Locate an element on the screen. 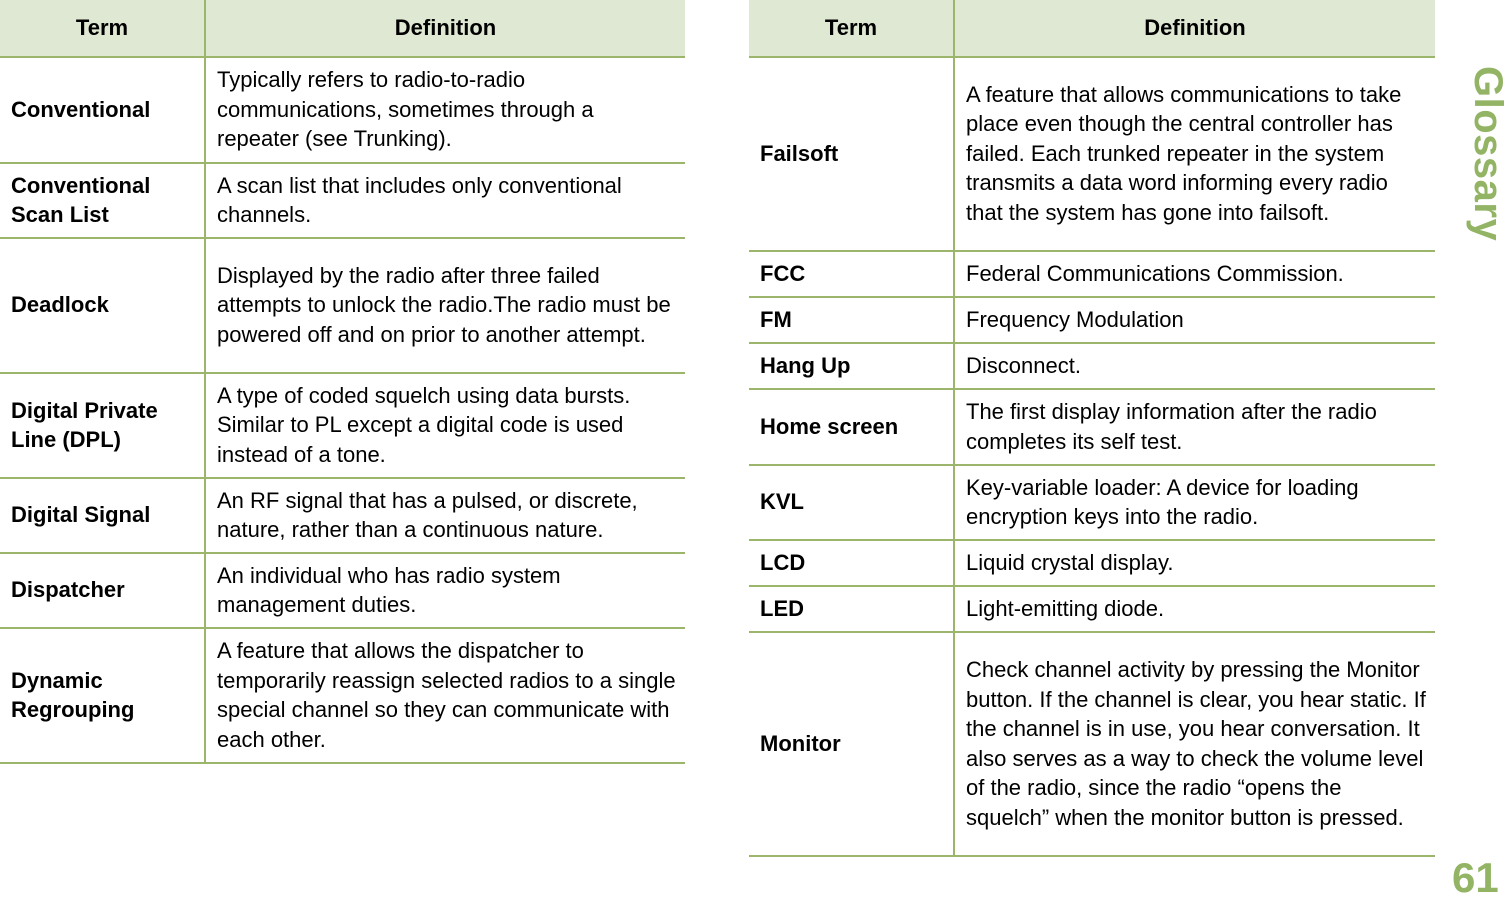 This screenshot has height=902, width=1506. term-cell: KVL is located at coordinates (852, 503).